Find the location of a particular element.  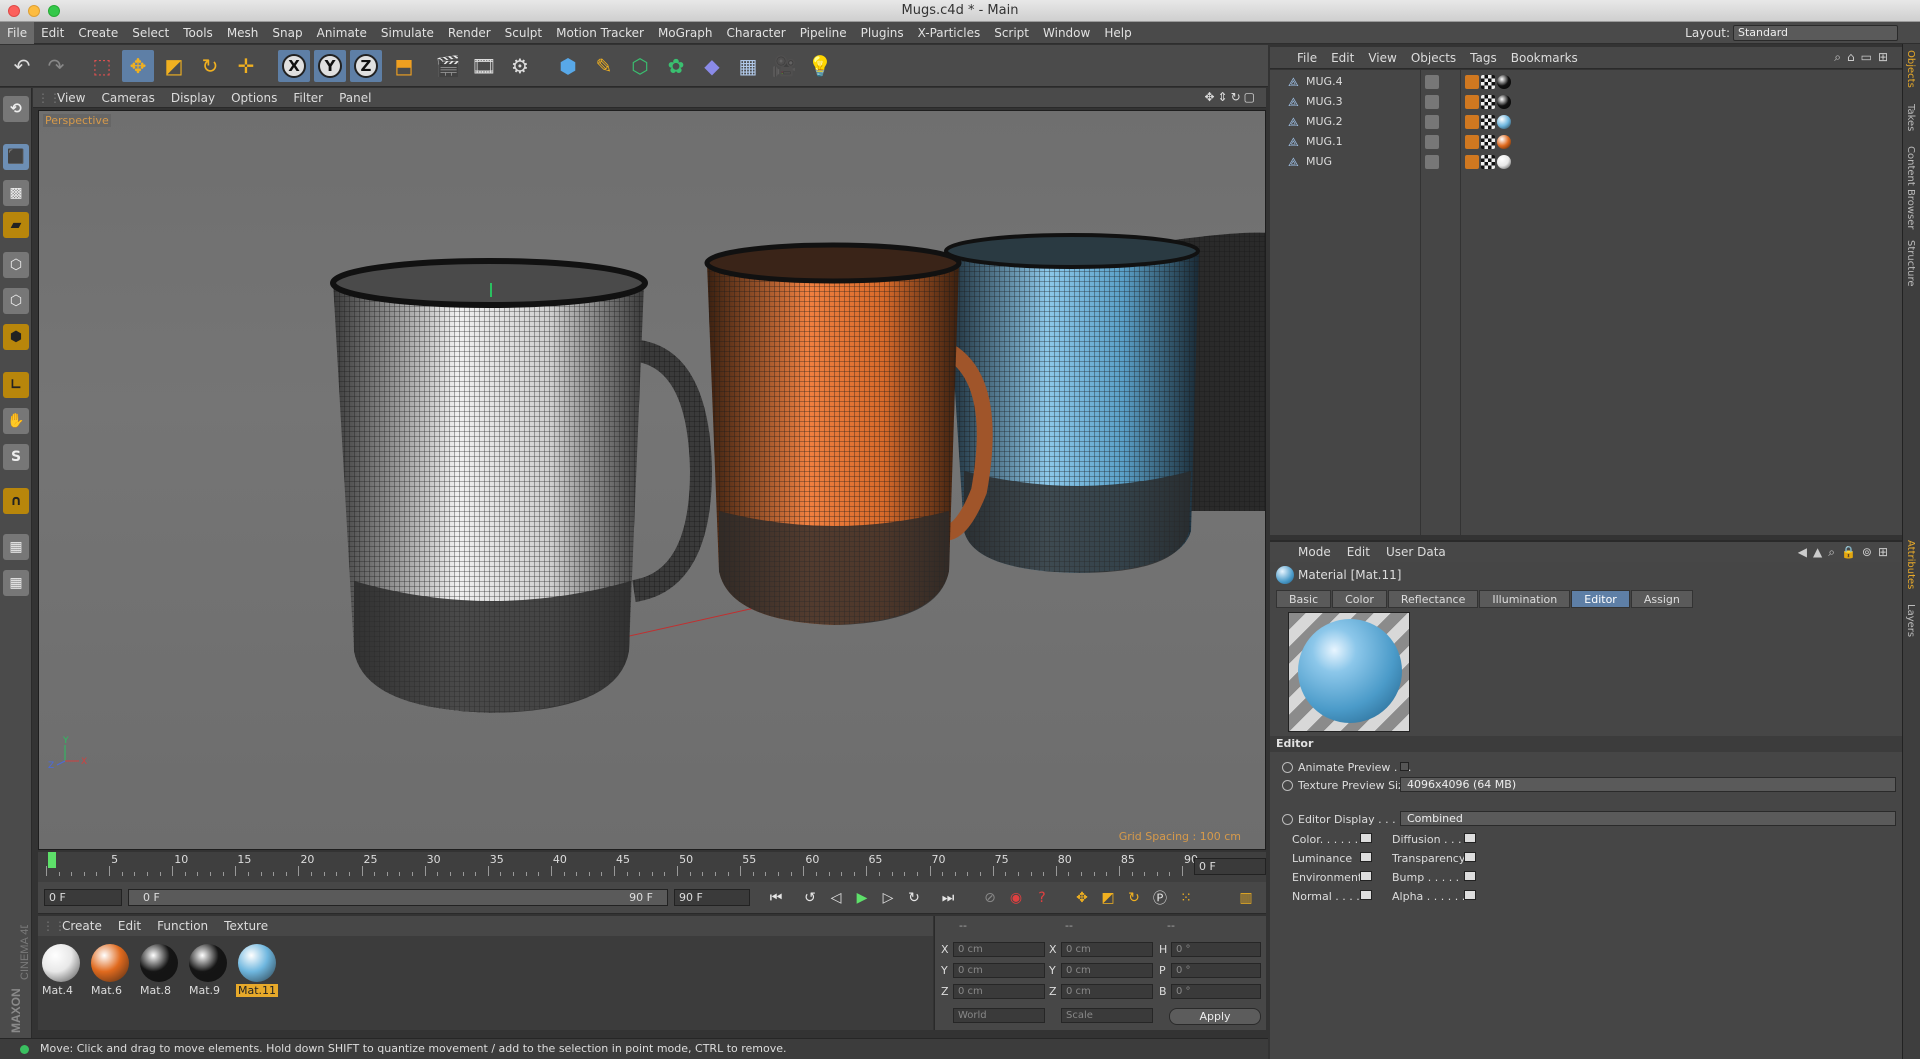

channel-toggle-diffusion is located at coordinates (1470, 838).